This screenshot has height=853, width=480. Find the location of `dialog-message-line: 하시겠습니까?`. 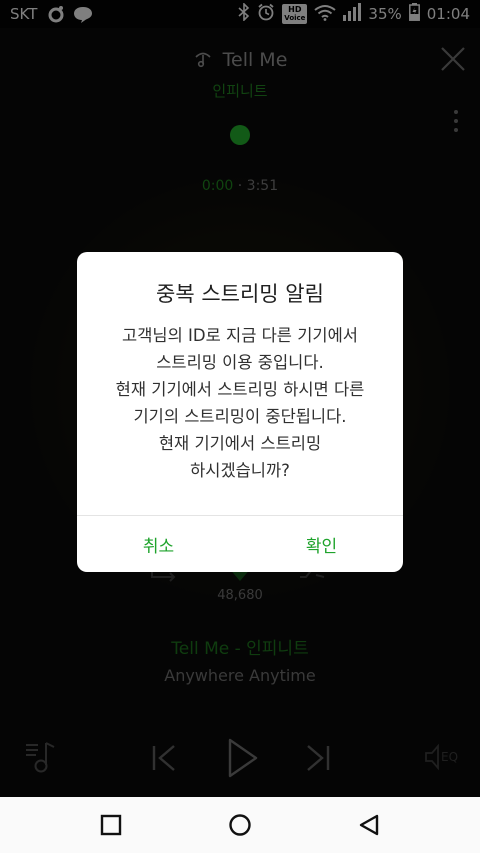

dialog-message-line: 하시겠습니까? is located at coordinates (240, 470).